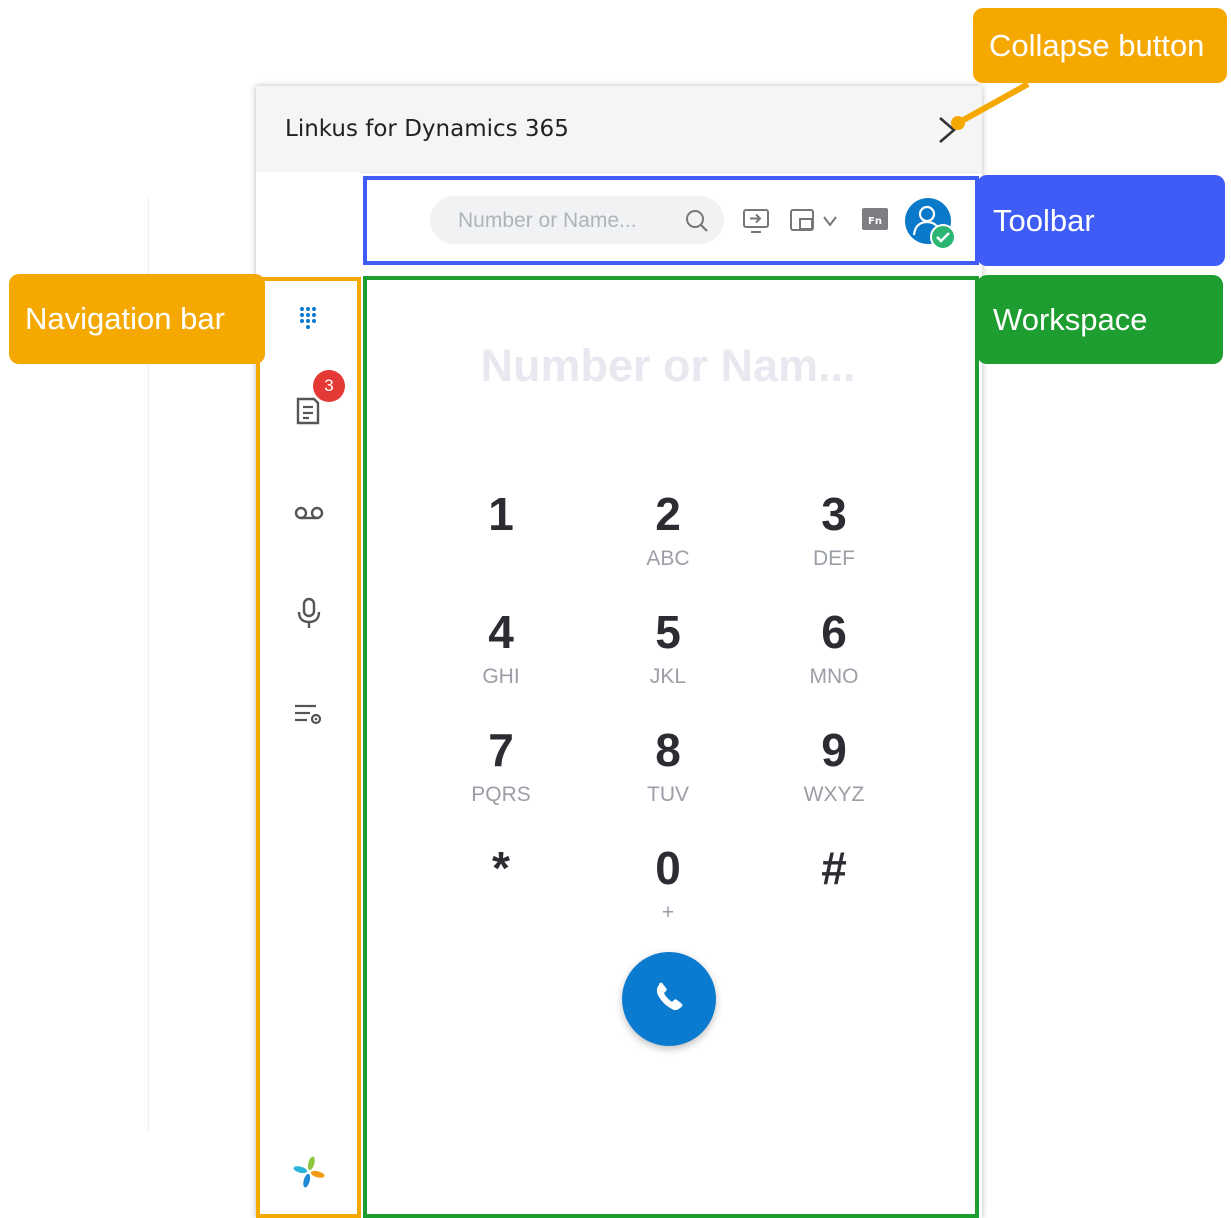 This screenshot has height=1218, width=1231. I want to click on app-title: Linkus for Dynamics 365, so click(427, 129).